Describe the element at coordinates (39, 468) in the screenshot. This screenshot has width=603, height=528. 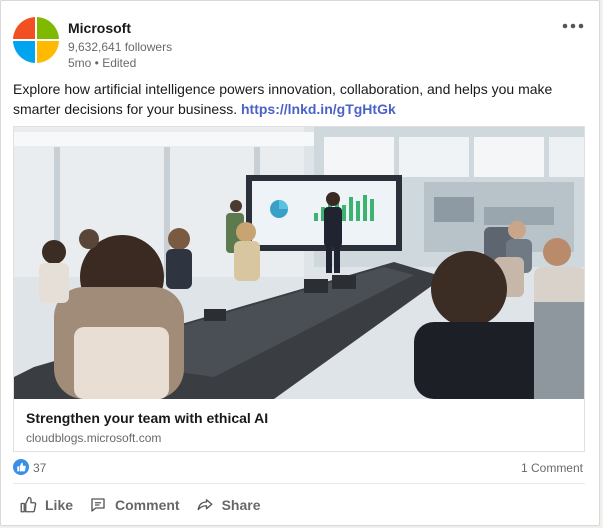
I see `reactions-count: 37` at that location.